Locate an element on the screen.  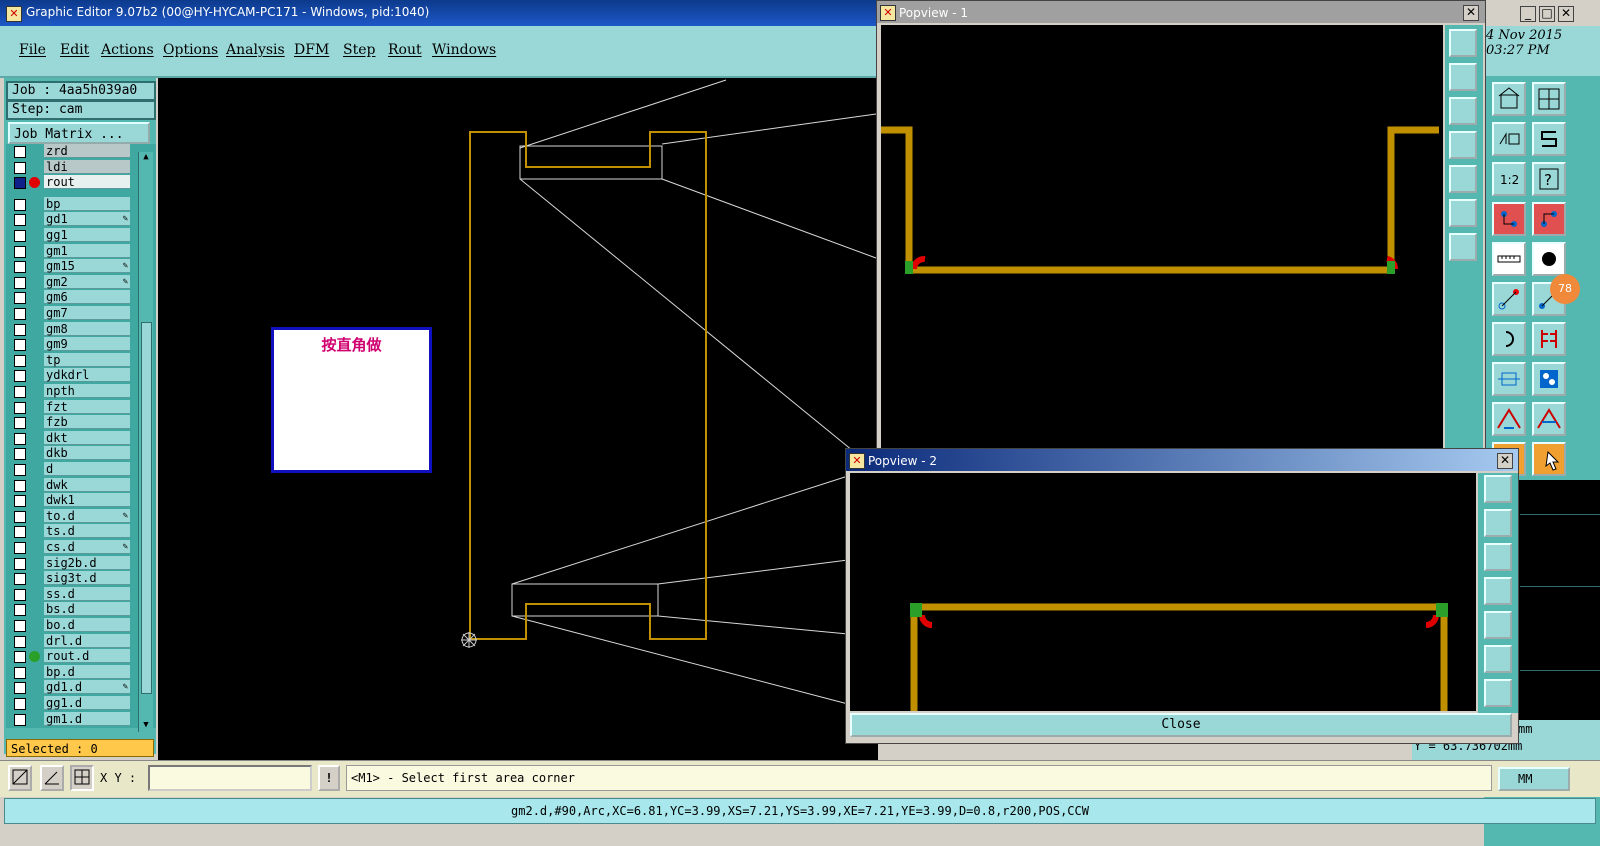
pins-icon is located at coordinates (1549, 339).